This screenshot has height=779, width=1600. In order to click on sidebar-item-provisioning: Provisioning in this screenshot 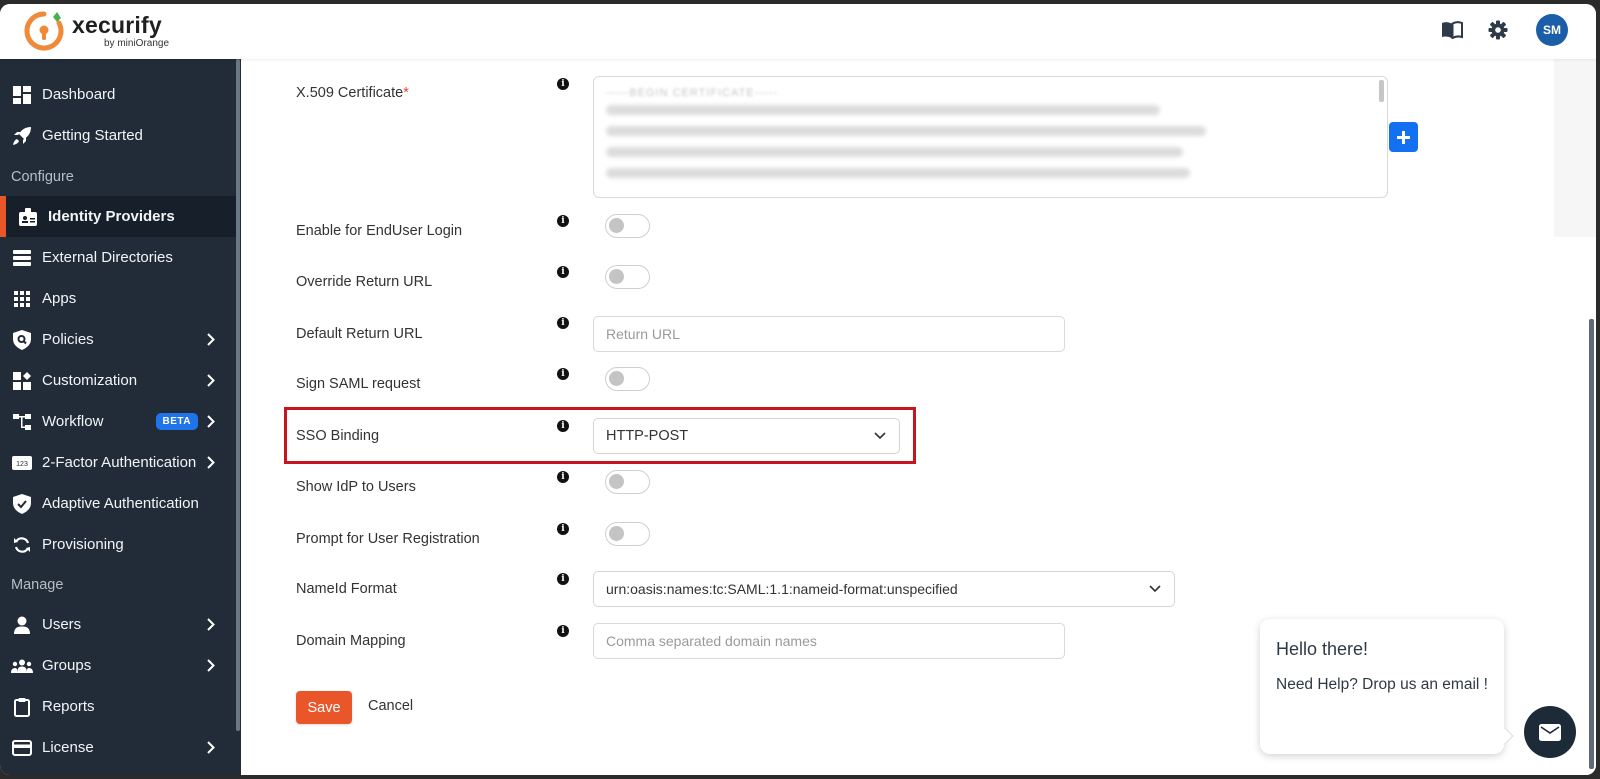, I will do `click(118, 544)`.